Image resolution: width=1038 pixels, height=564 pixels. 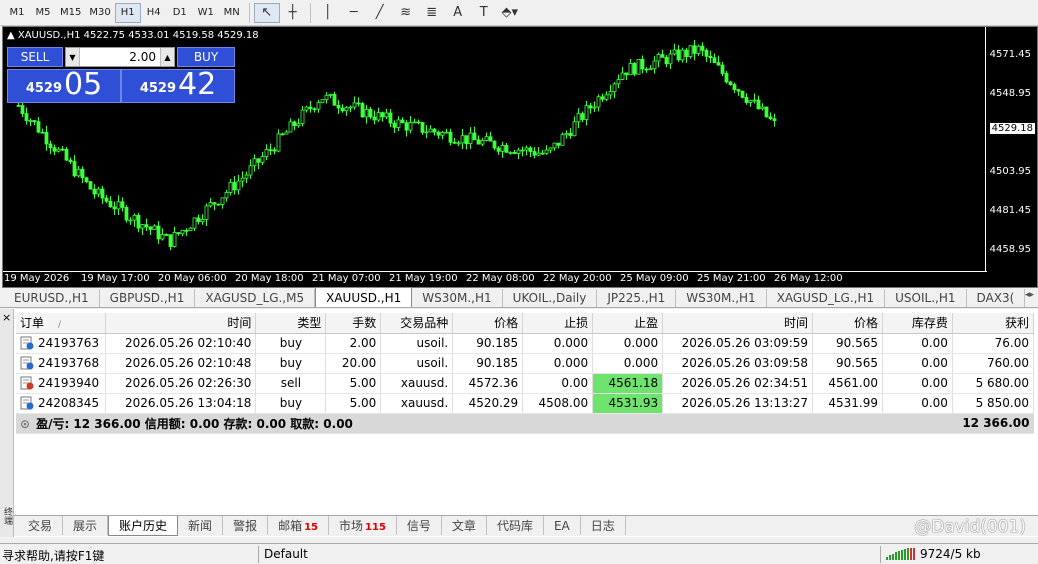 I want to click on timeframe-h4-button: H4, so click(x=154, y=13).